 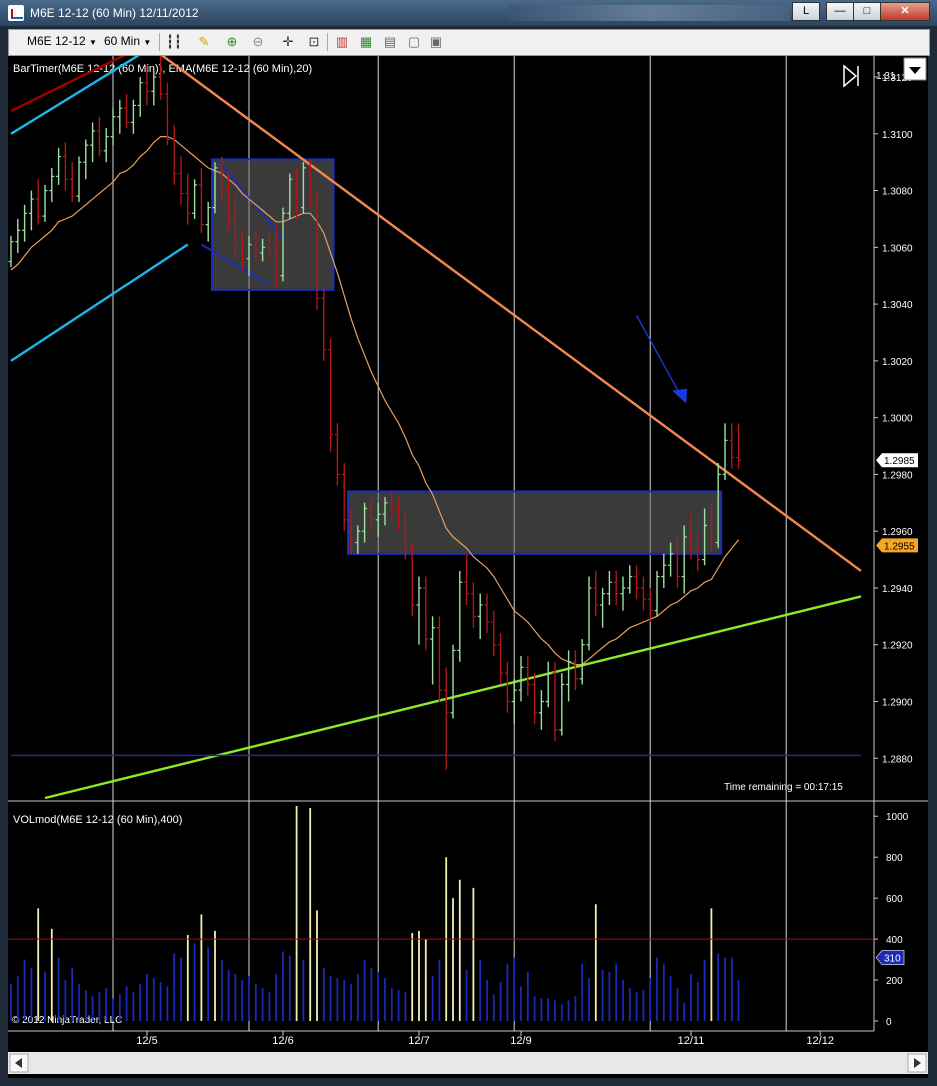 I want to click on volume-tick-label: 200, so click(x=894, y=981).